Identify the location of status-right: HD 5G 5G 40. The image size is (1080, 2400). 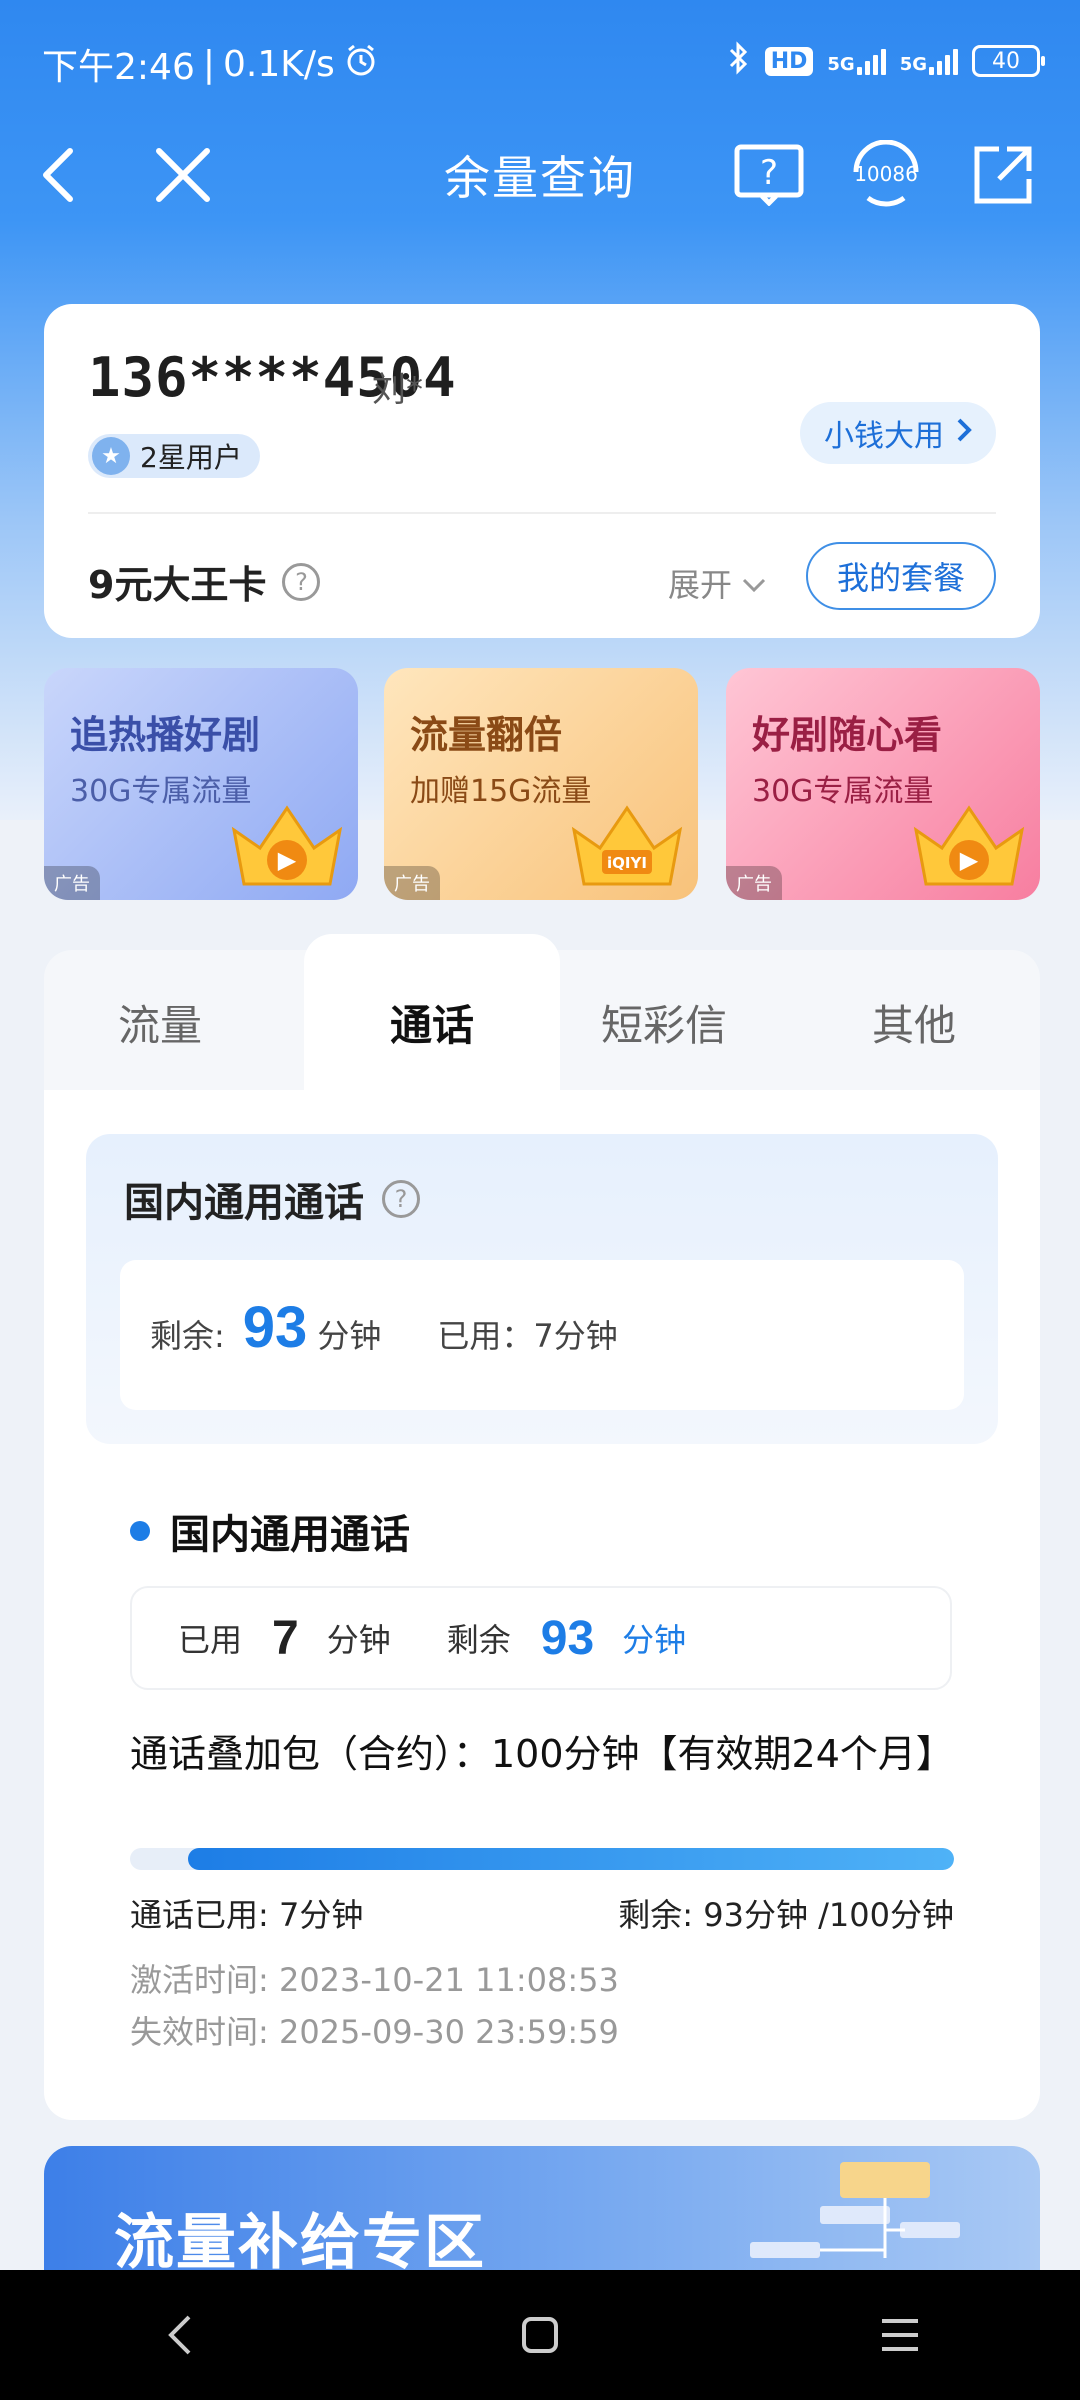
(886, 61).